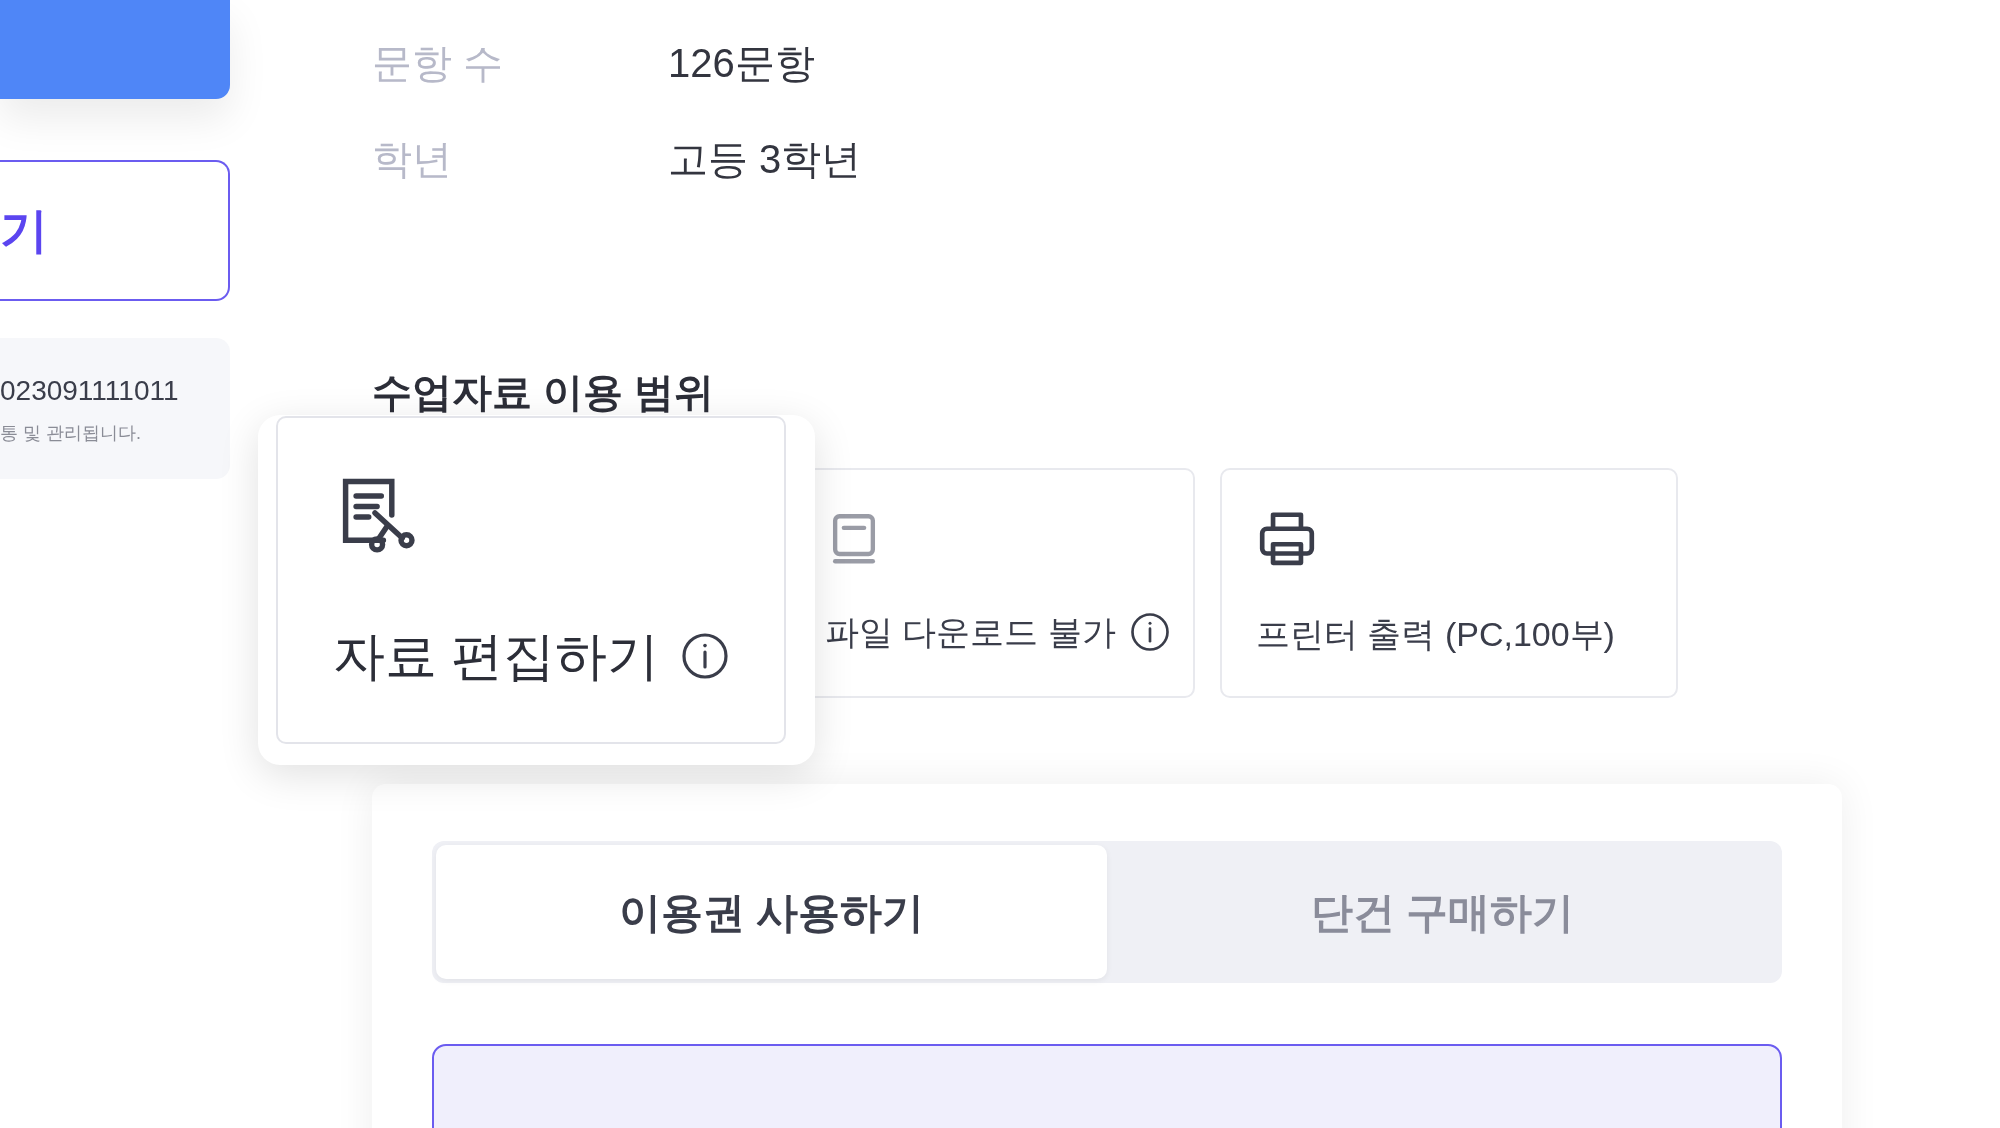 This screenshot has width=2000, height=1128. I want to click on outline-button: 기, so click(115, 230).